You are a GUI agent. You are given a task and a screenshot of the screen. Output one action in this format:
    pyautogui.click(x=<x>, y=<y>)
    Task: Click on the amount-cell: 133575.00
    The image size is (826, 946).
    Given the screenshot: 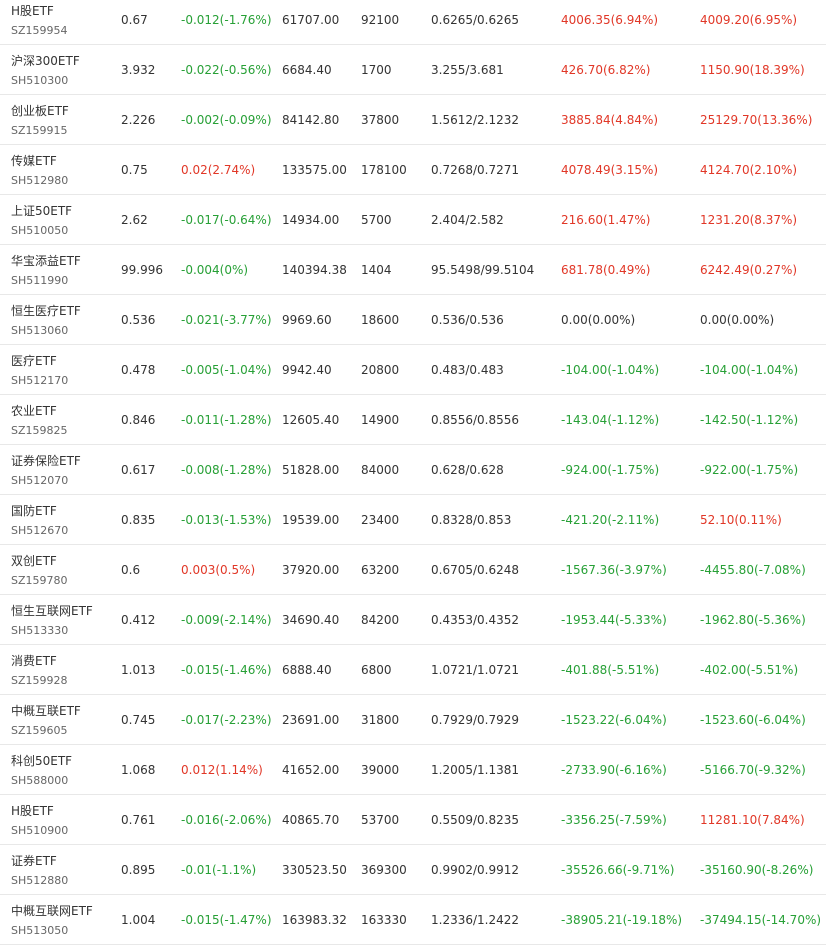 What is the action you would take?
    pyautogui.click(x=314, y=170)
    